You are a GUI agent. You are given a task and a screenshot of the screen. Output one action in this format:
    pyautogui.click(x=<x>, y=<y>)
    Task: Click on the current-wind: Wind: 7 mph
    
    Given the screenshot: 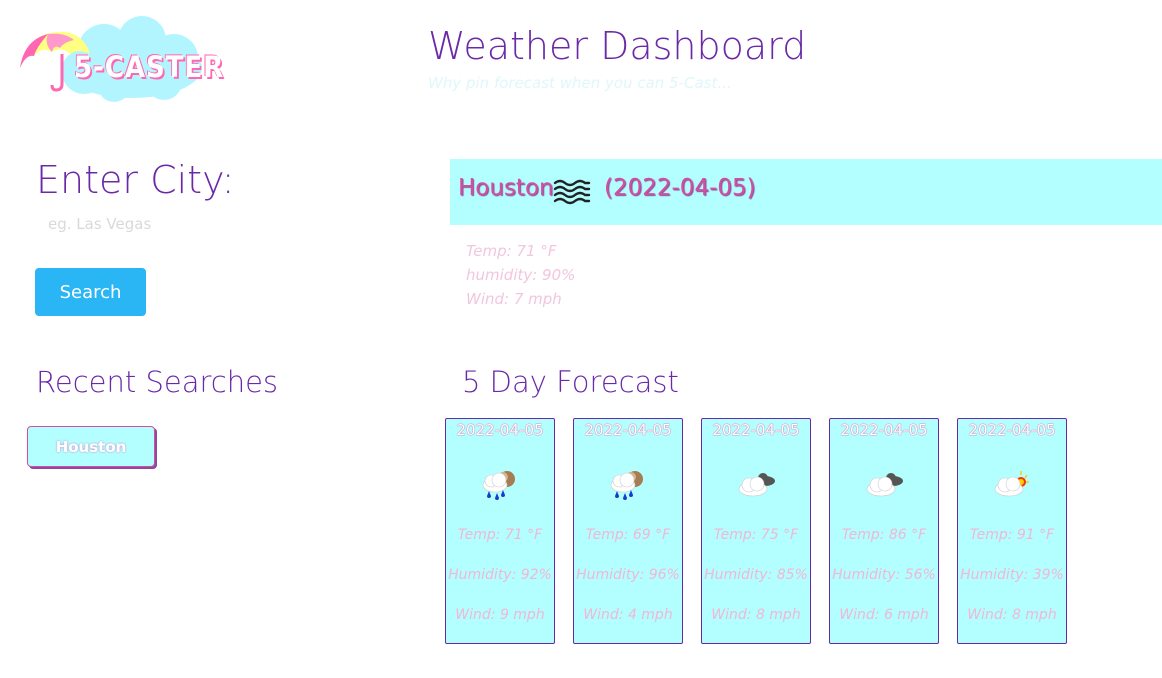 What is the action you would take?
    pyautogui.click(x=514, y=299)
    